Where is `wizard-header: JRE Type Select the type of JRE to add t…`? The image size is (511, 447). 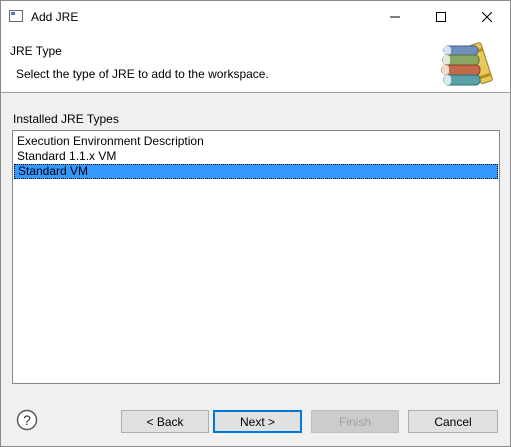
wizard-header: JRE Type Select the type of JRE to add t… is located at coordinates (255, 62).